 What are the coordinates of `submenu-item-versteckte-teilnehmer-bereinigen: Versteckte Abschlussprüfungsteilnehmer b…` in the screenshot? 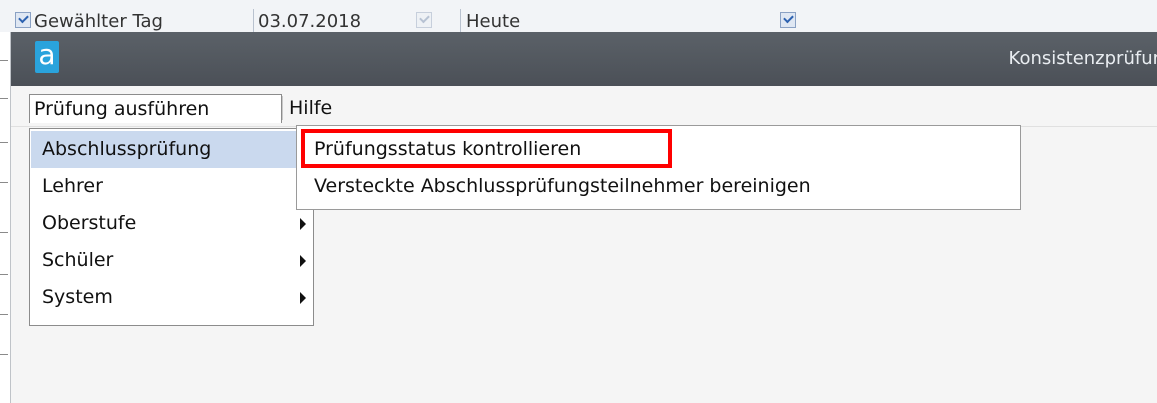 It's located at (554, 186).